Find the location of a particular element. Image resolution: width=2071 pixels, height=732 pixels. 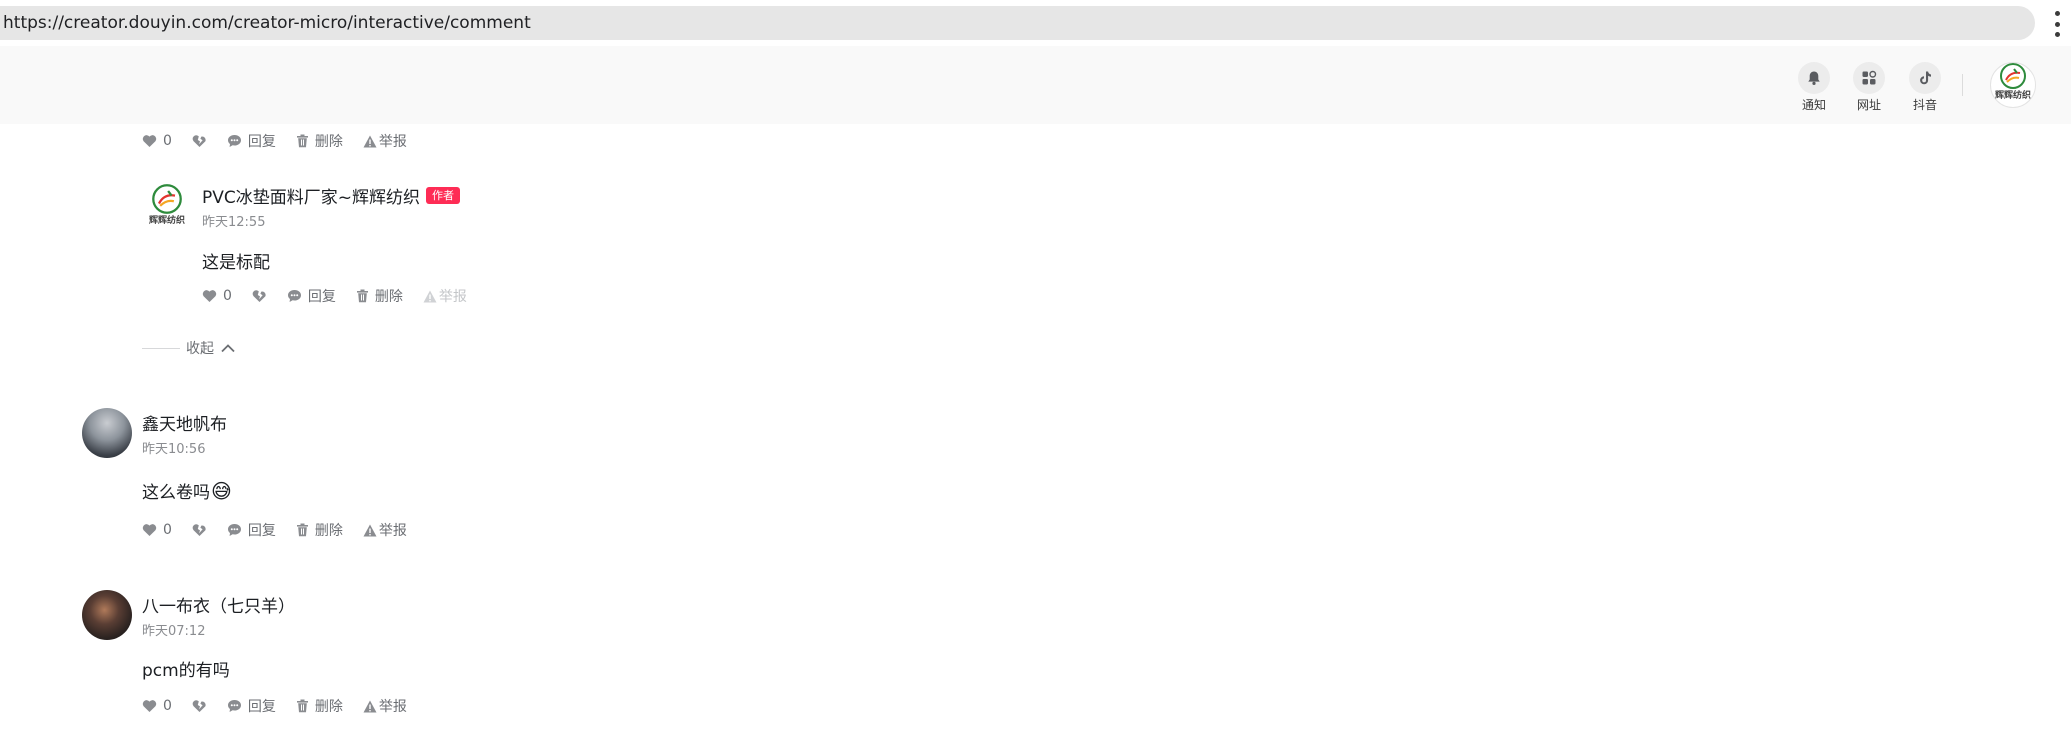

douyin-button: 抖音 is located at coordinates (1925, 88).